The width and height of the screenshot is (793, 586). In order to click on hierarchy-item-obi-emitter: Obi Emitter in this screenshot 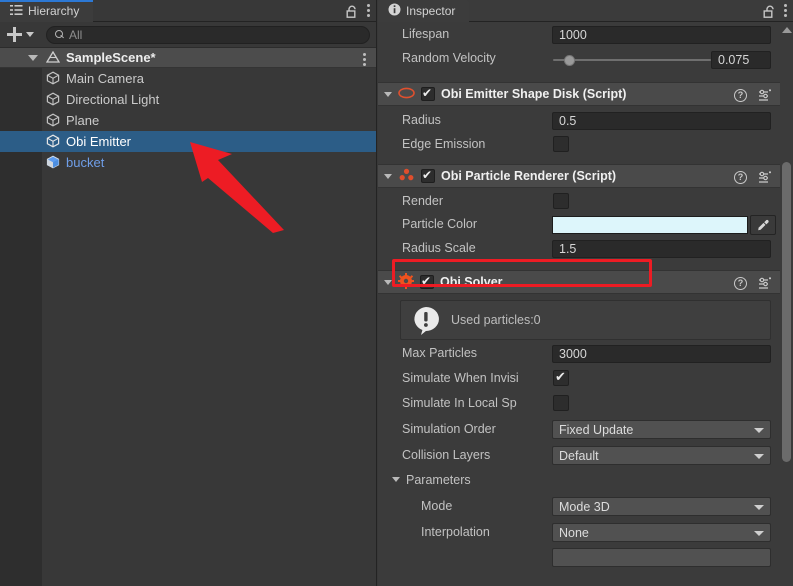, I will do `click(188, 141)`.